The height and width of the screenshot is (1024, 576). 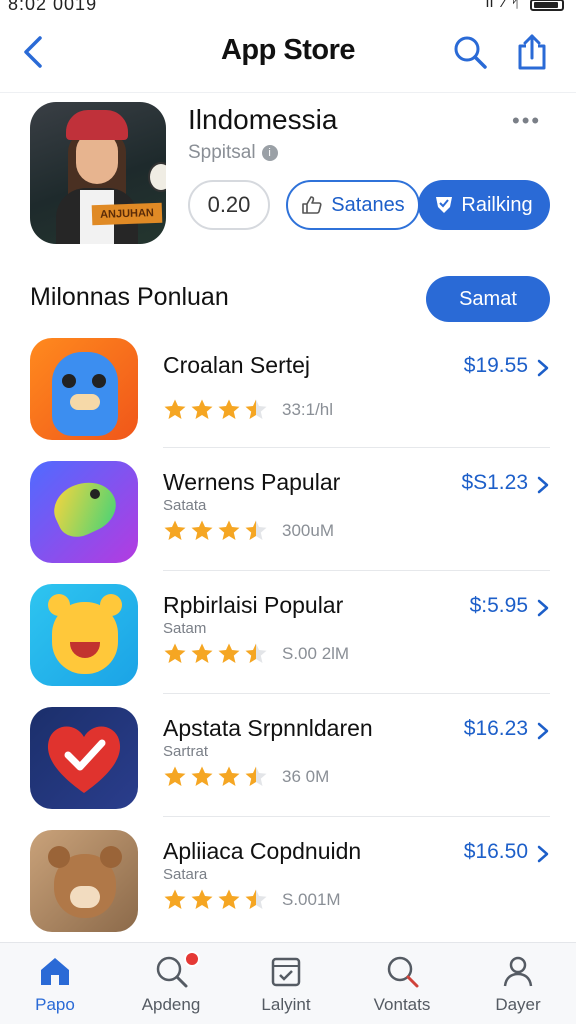 What do you see at coordinates (497, 204) in the screenshot?
I see `primary-button-label: Railking` at bounding box center [497, 204].